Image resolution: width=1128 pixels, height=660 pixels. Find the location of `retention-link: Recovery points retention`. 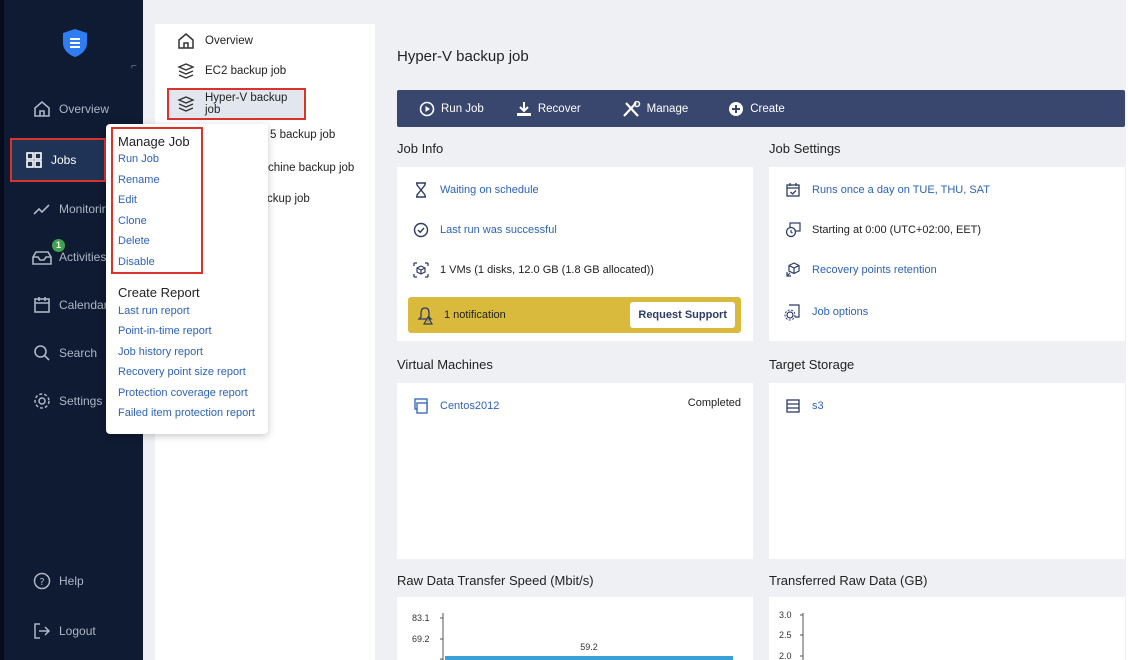

retention-link: Recovery points retention is located at coordinates (874, 270).